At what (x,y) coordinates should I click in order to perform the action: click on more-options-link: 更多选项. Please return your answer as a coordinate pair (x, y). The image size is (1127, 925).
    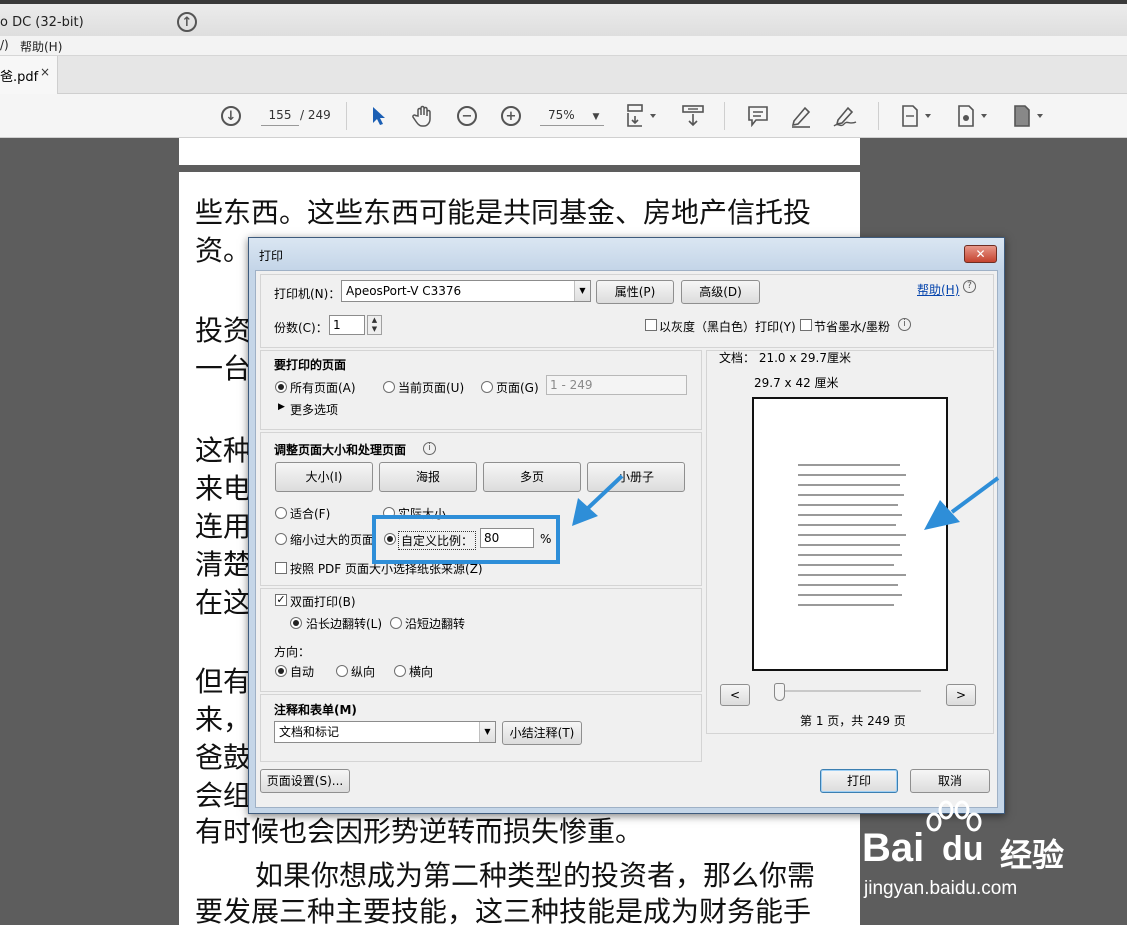
    Looking at the image, I should click on (314, 409).